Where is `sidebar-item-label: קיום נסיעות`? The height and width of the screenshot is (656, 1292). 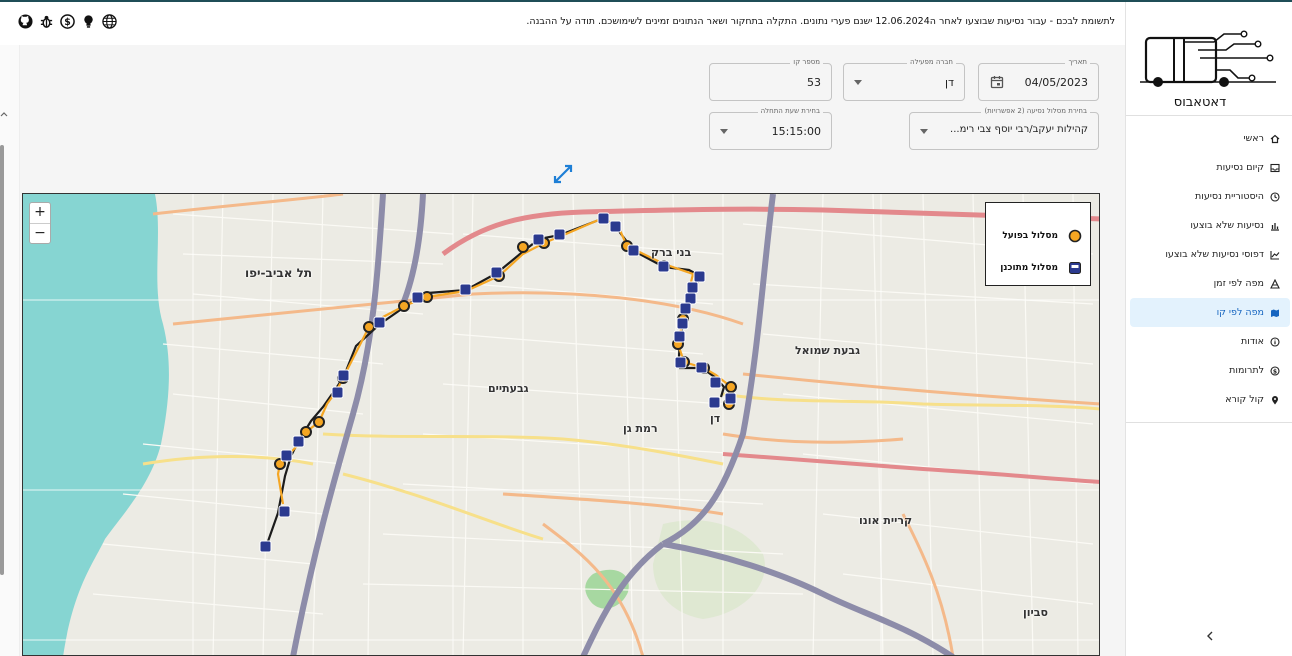 sidebar-item-label: קיום נסיעות is located at coordinates (1240, 167).